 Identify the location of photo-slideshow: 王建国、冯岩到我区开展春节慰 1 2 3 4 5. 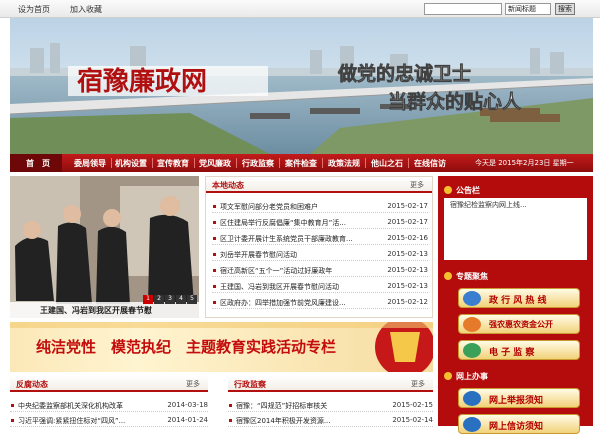
(104, 247).